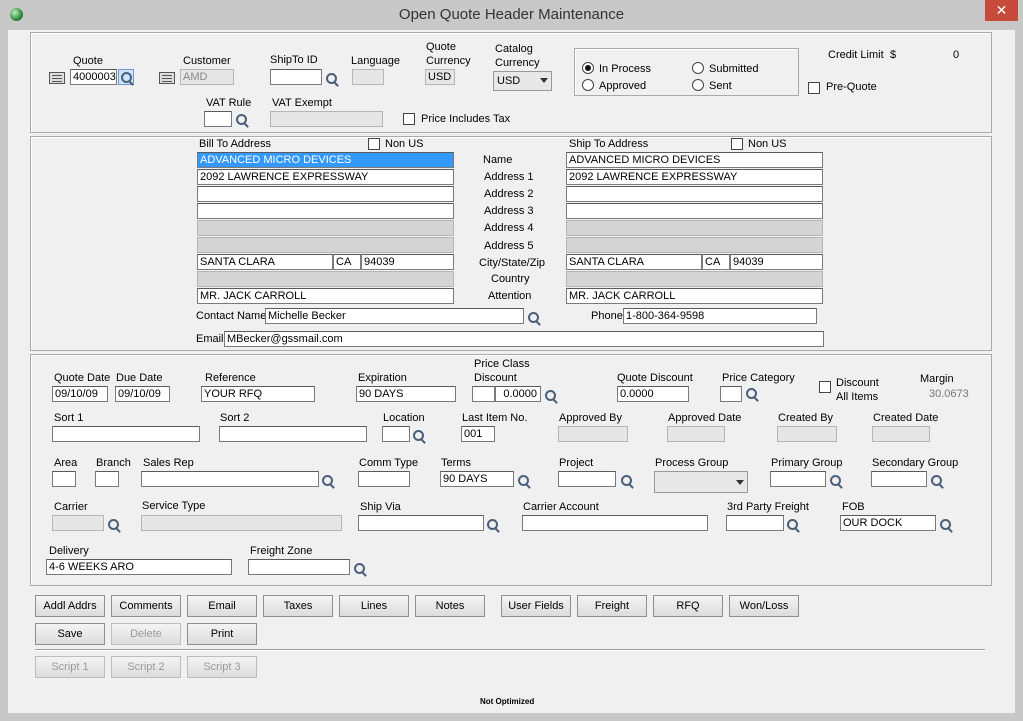 Image resolution: width=1023 pixels, height=721 pixels. I want to click on price-category-input, so click(731, 394).